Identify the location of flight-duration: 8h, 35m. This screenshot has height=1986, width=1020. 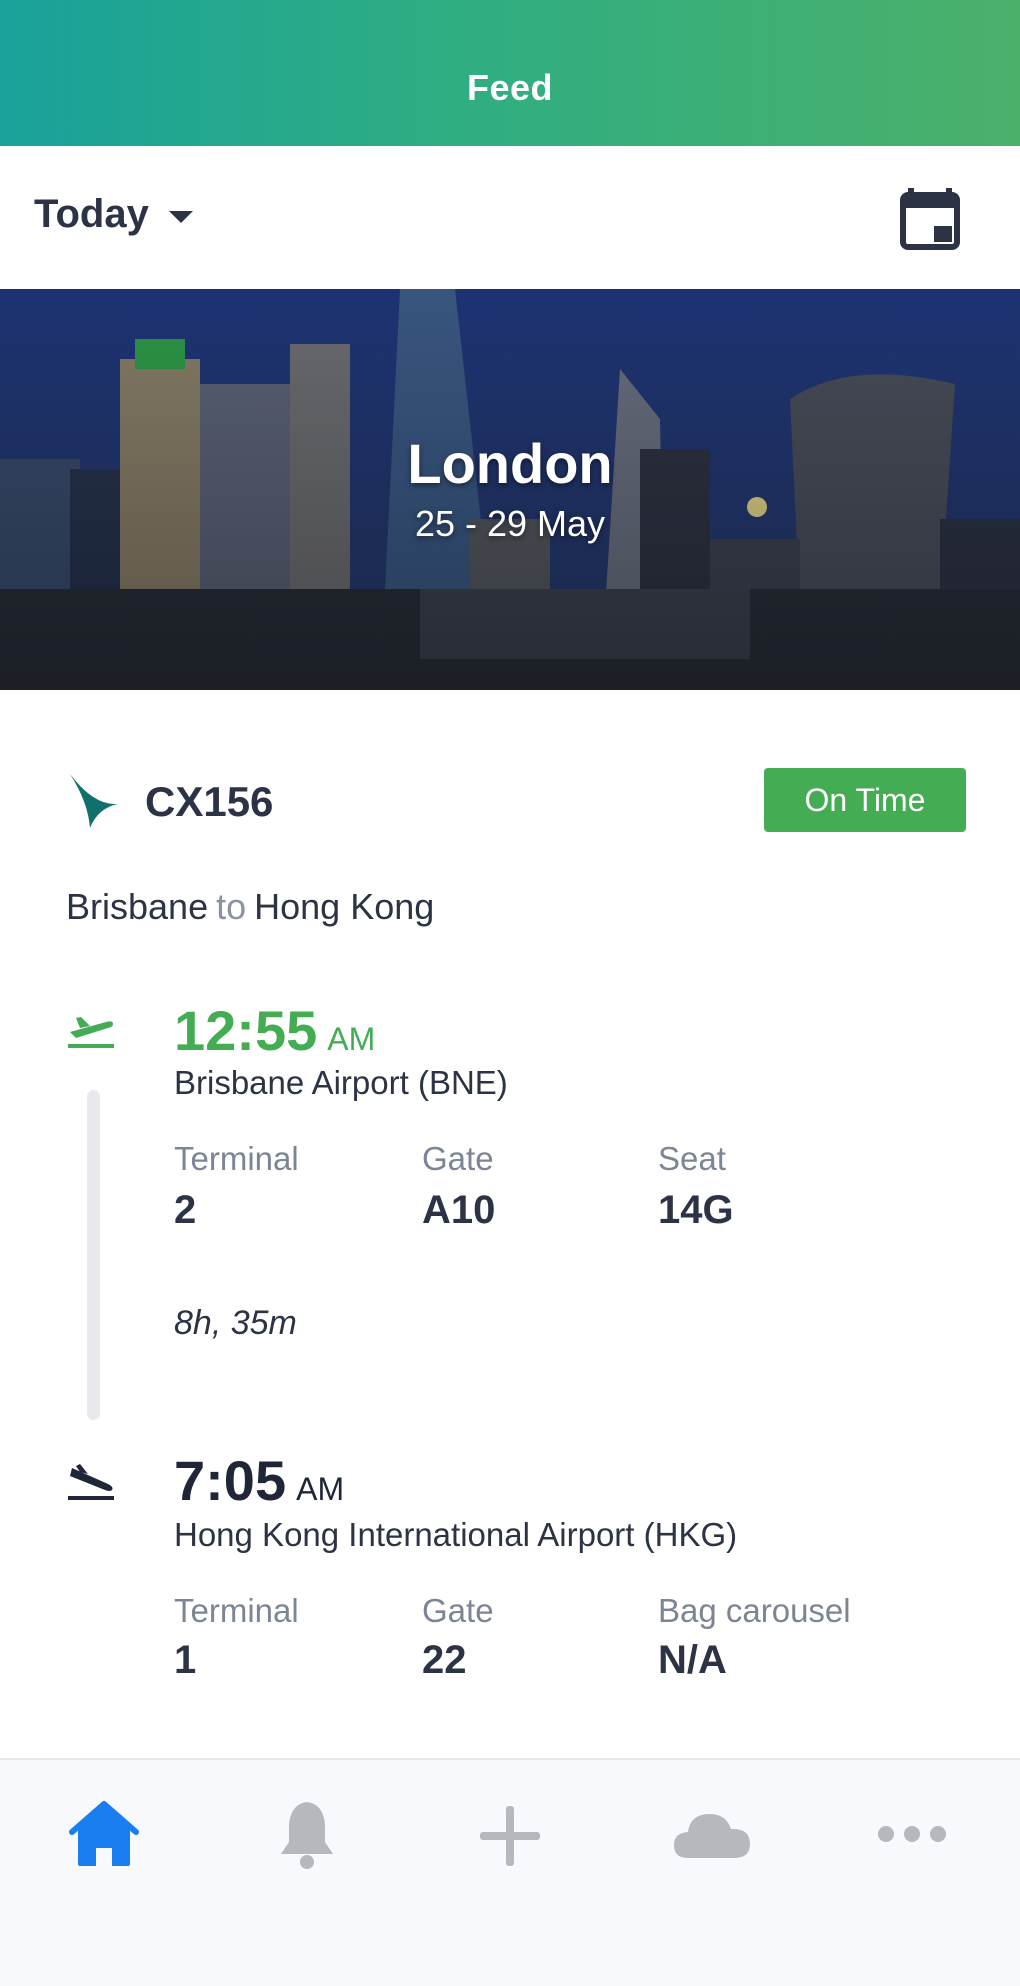
(235, 1323).